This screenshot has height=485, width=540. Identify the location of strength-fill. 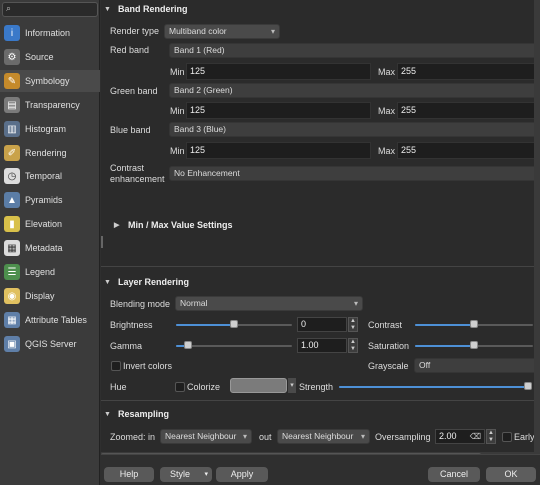
(433, 387).